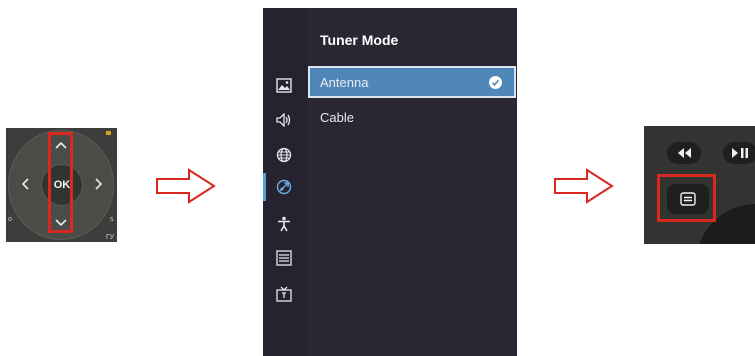  What do you see at coordinates (284, 294) in the screenshot?
I see `tv-icon` at bounding box center [284, 294].